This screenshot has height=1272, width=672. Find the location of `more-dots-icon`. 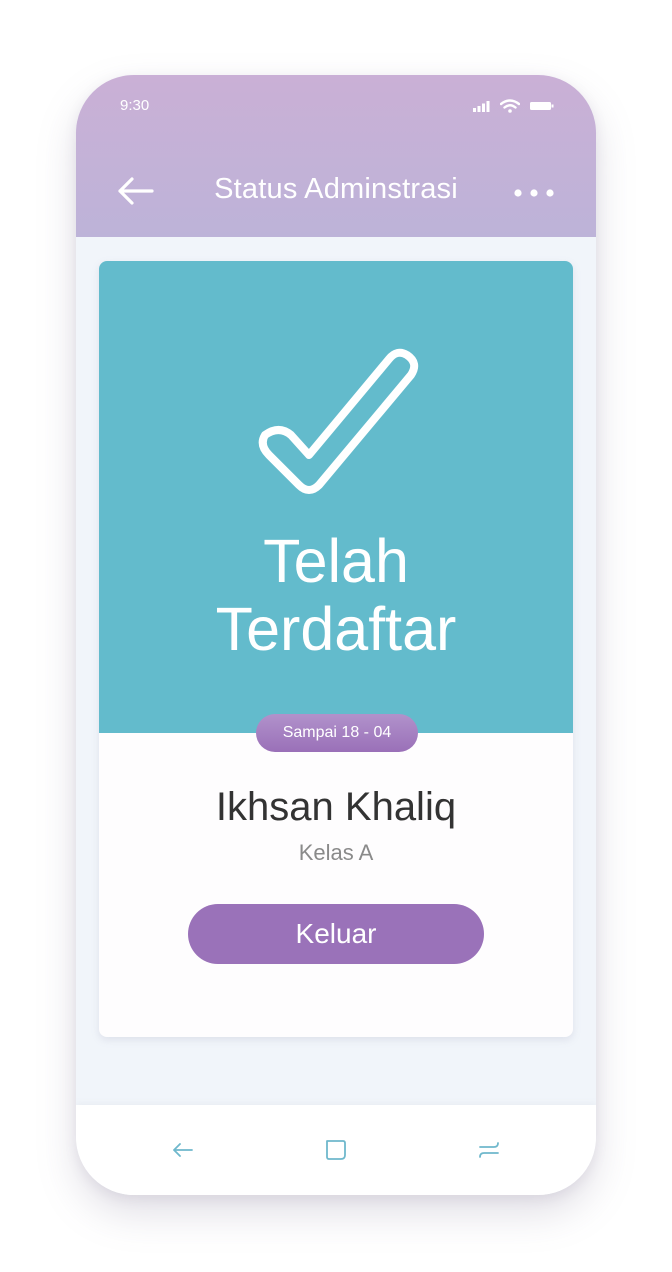

more-dots-icon is located at coordinates (534, 193).